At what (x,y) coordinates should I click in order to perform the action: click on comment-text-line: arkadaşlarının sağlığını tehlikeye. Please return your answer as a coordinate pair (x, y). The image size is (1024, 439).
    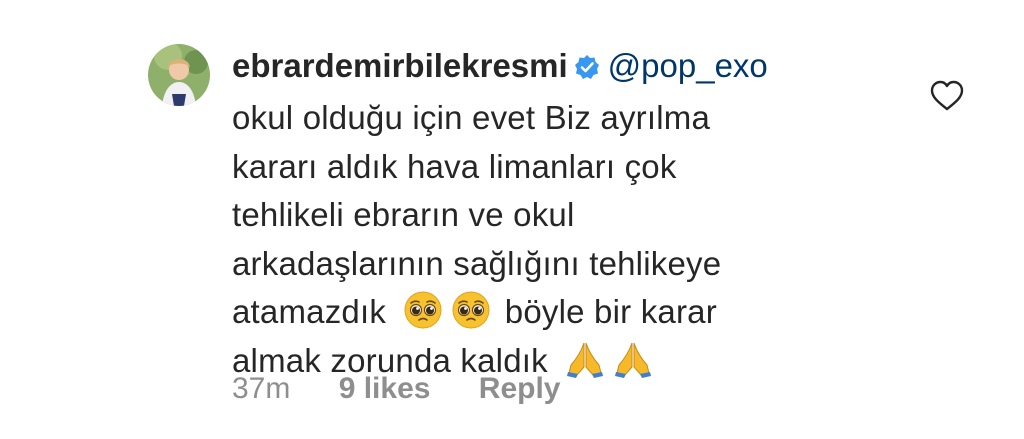
    Looking at the image, I should click on (477, 263).